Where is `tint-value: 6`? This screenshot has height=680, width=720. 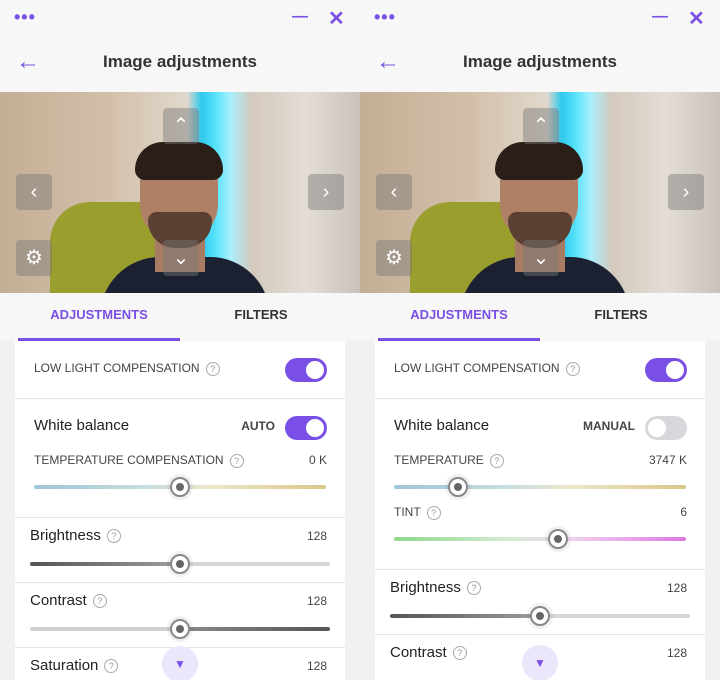 tint-value: 6 is located at coordinates (683, 512).